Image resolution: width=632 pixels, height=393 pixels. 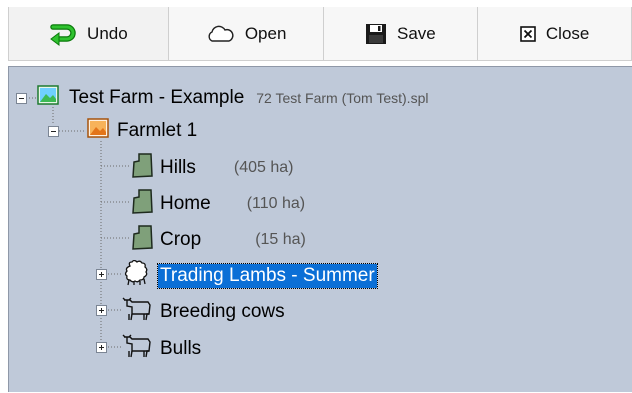 What do you see at coordinates (265, 33) in the screenshot?
I see `open-label: Open` at bounding box center [265, 33].